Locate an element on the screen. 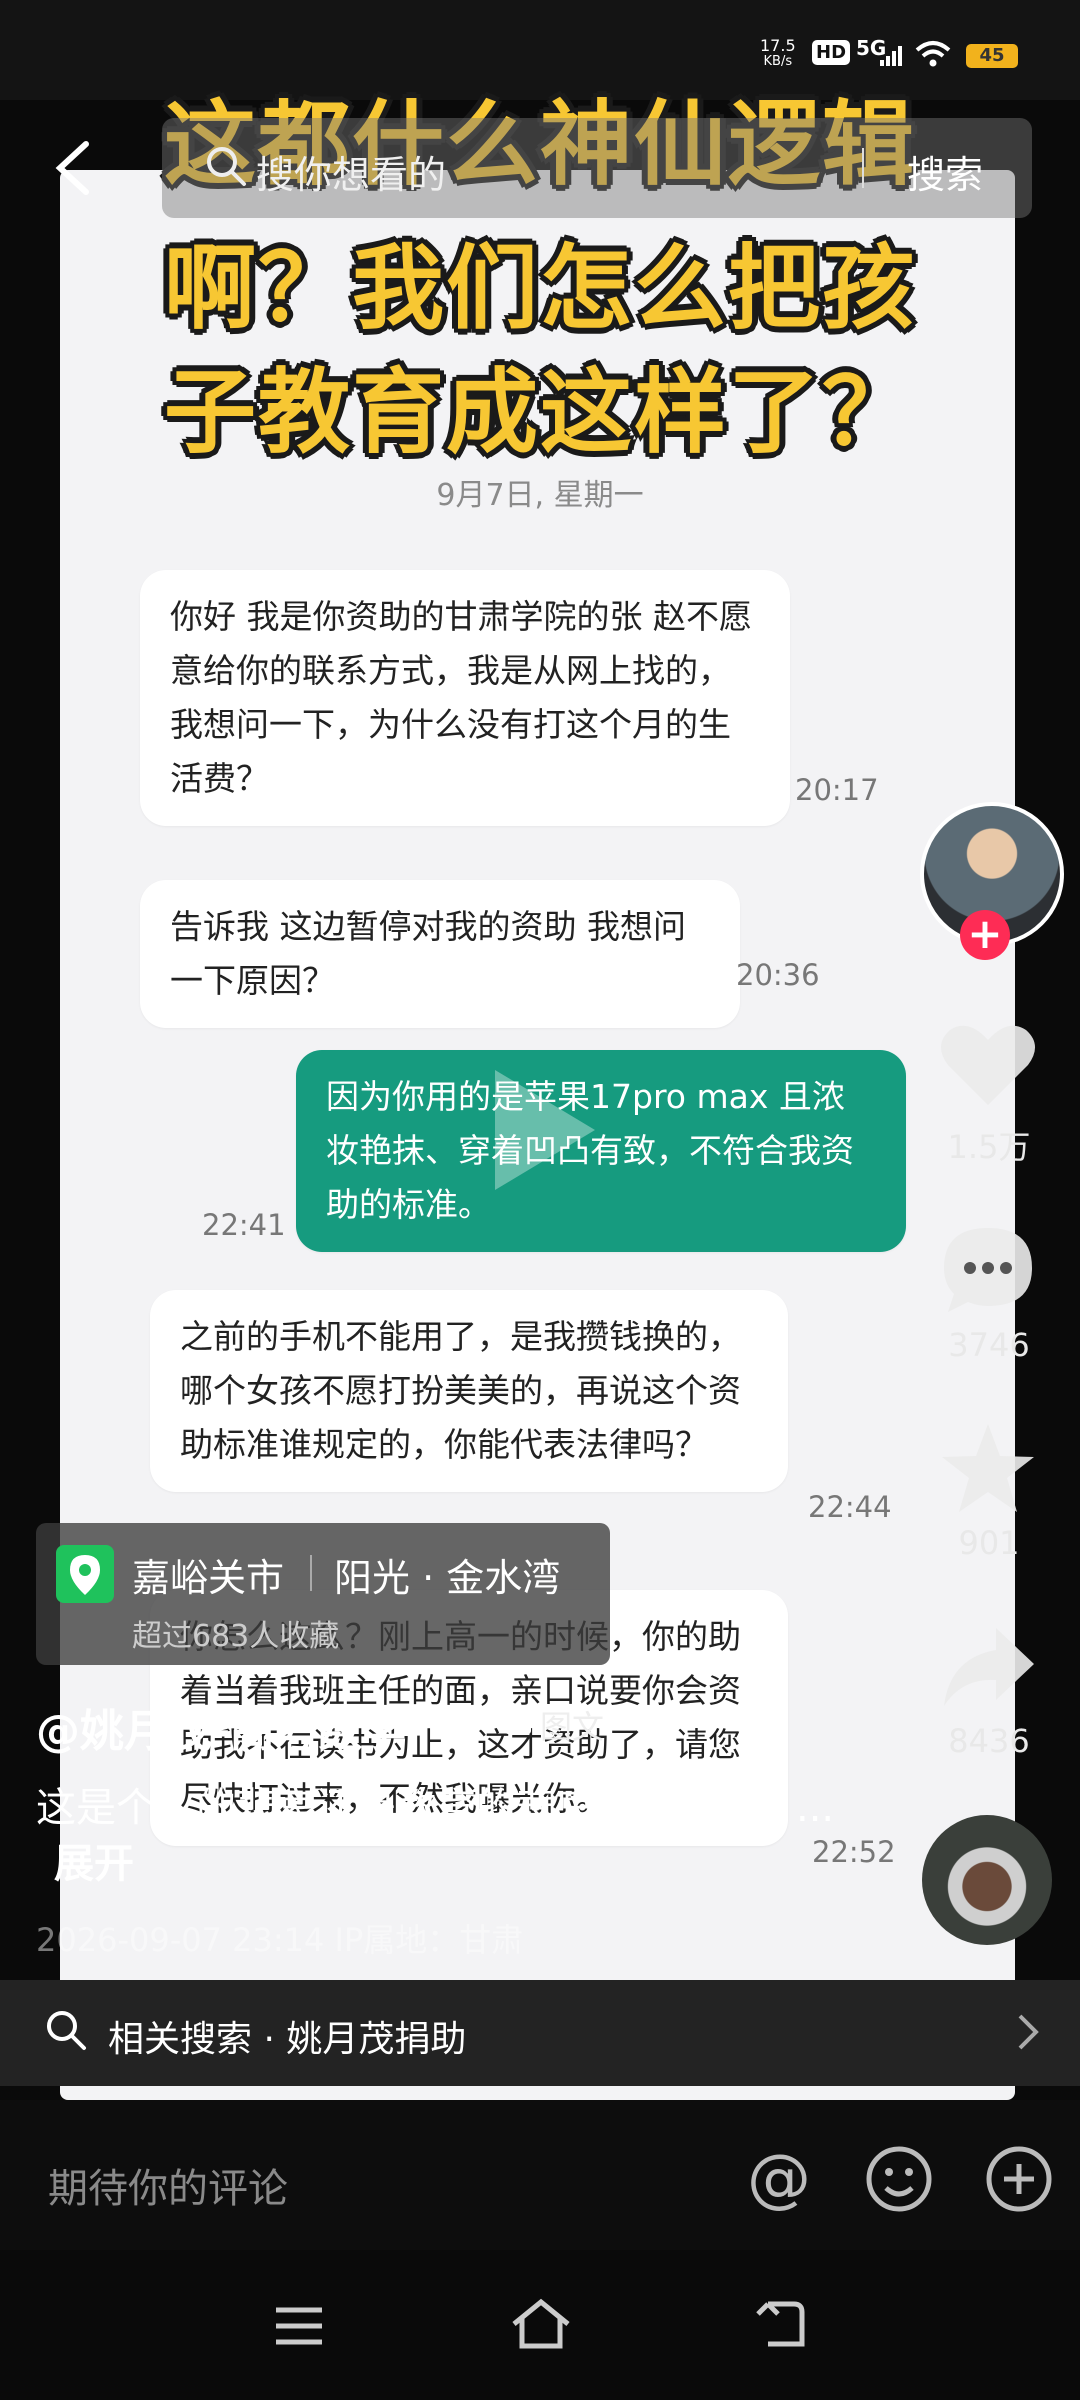 This screenshot has height=2400, width=1080. chevron-right-icon is located at coordinates (1028, 2034).